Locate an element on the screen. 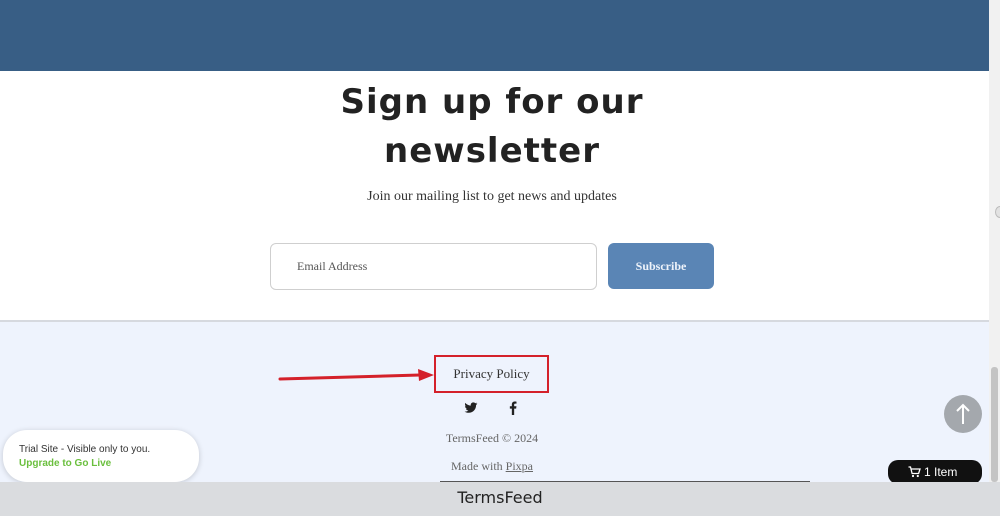 This screenshot has height=516, width=1000. subscribe-button: Subscribe is located at coordinates (661, 266).